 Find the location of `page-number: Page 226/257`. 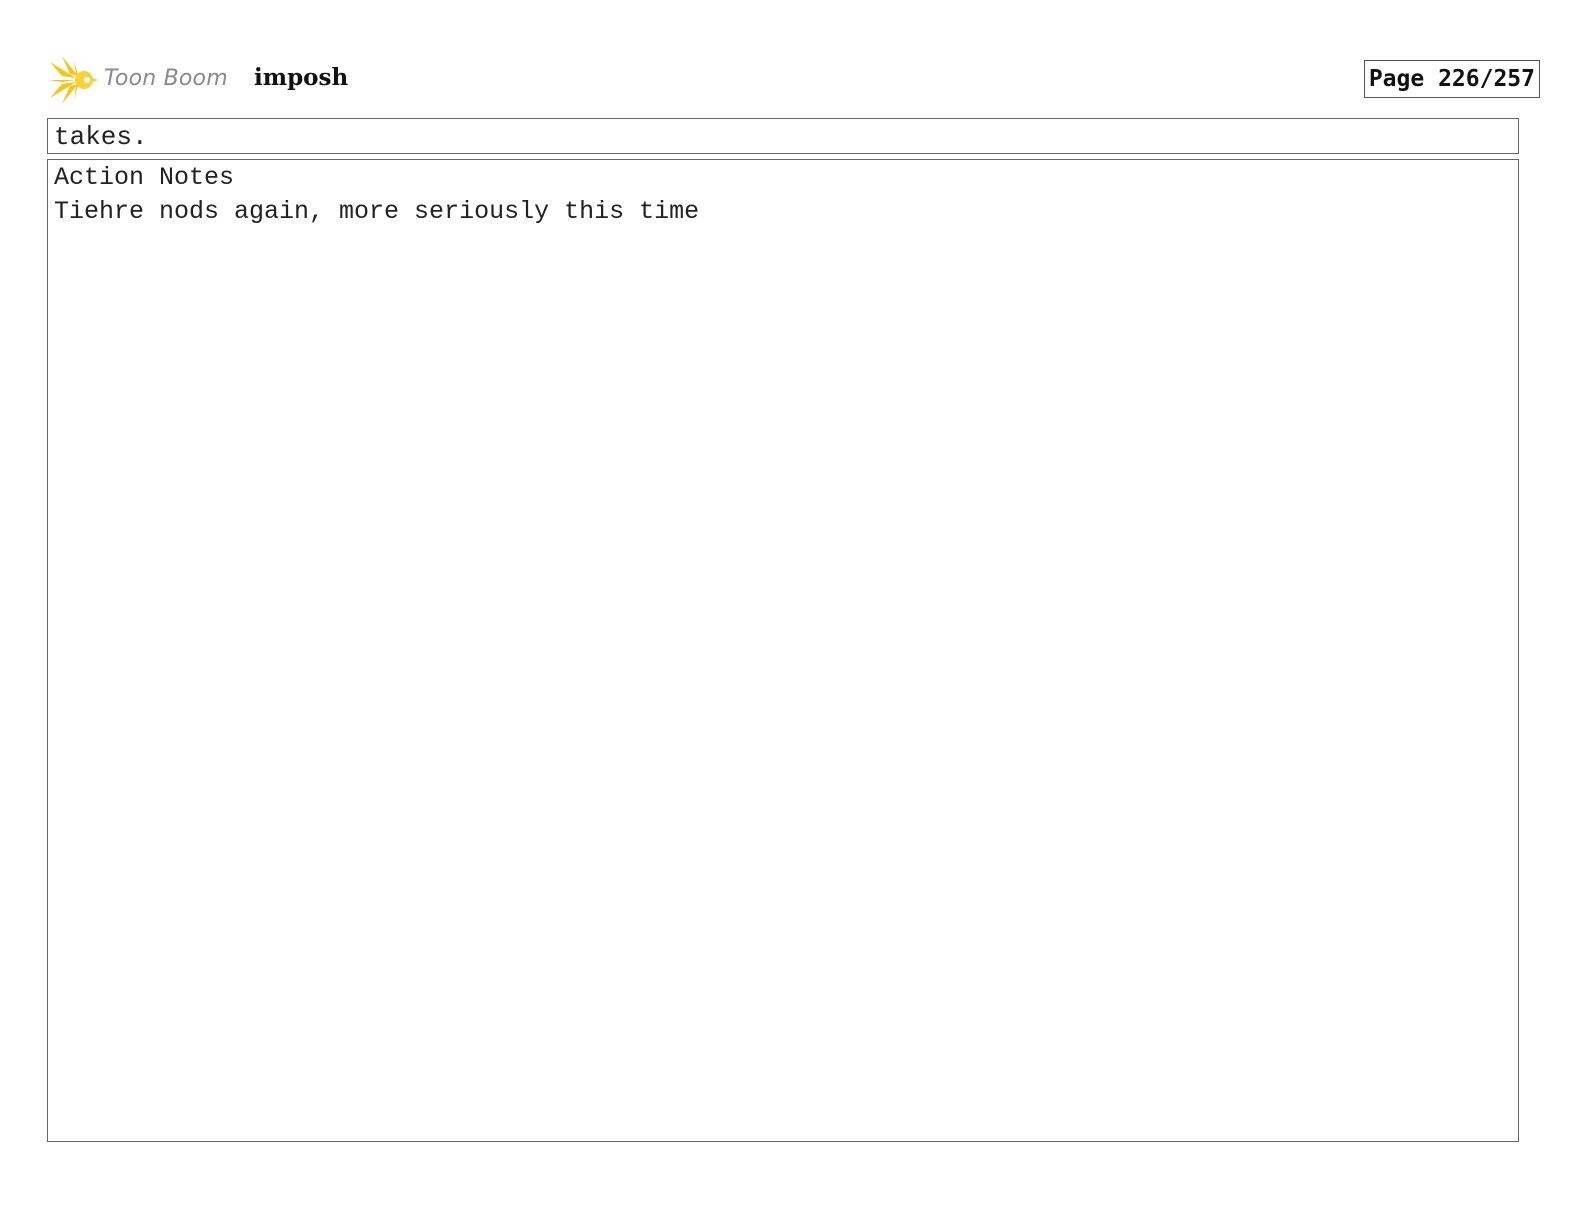

page-number: Page 226/257 is located at coordinates (1451, 79).